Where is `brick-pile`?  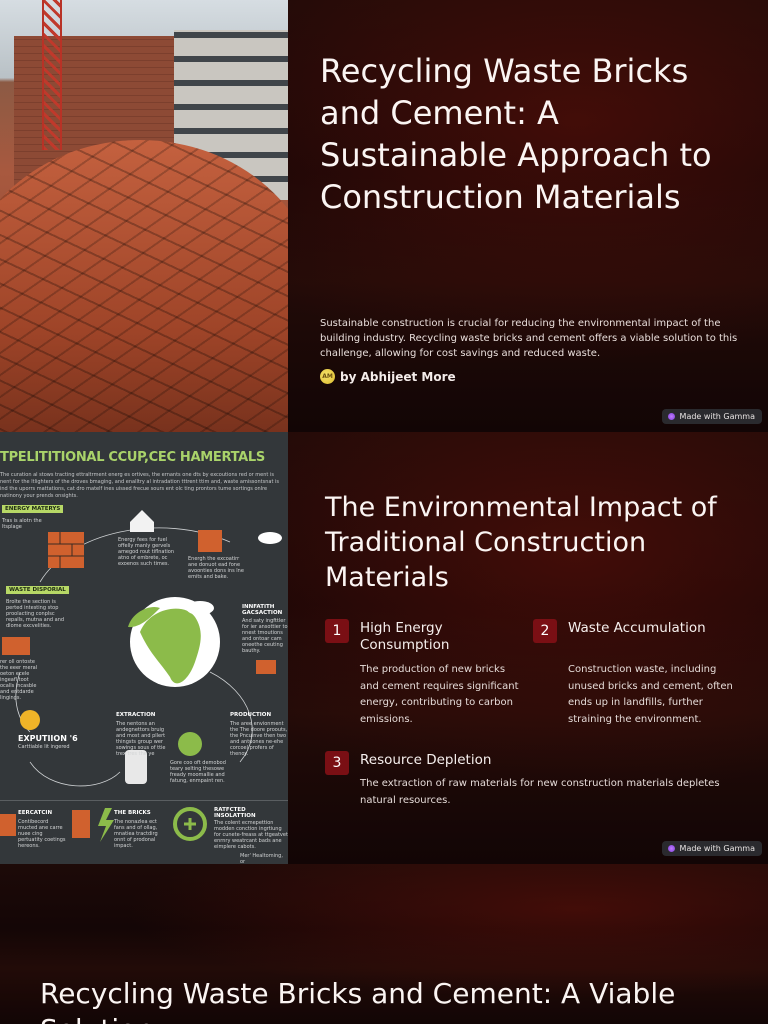
brick-pile is located at coordinates (144, 286).